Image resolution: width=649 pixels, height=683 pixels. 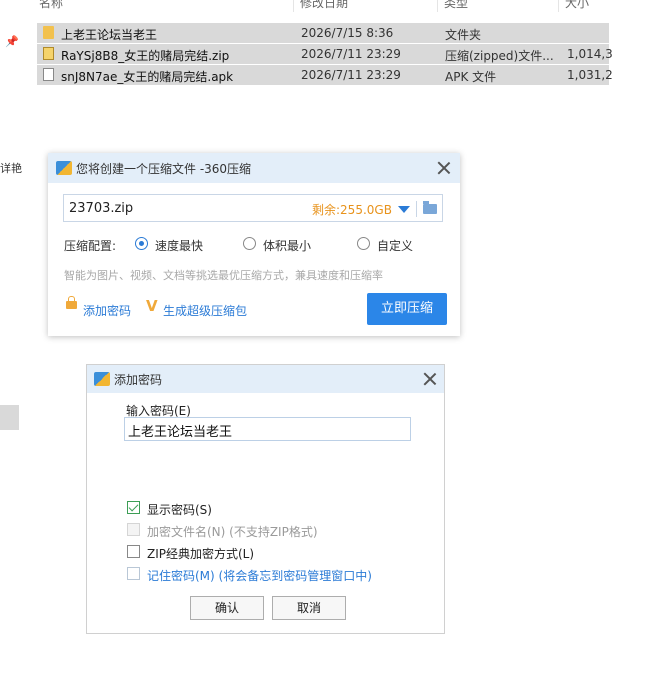 I want to click on cancel-button: 取消, so click(x=309, y=608).